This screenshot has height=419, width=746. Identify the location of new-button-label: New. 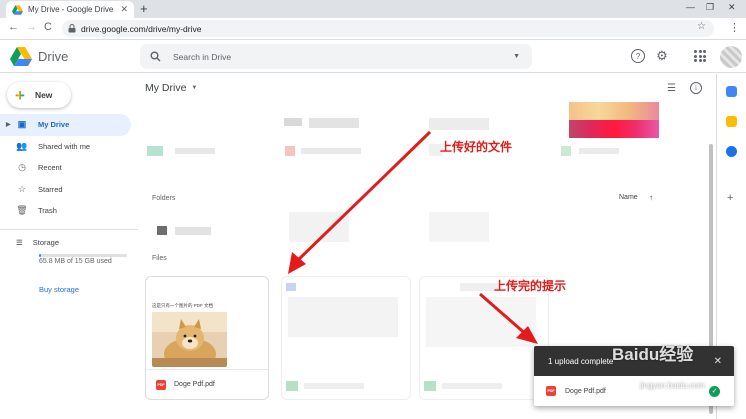
(43, 95).